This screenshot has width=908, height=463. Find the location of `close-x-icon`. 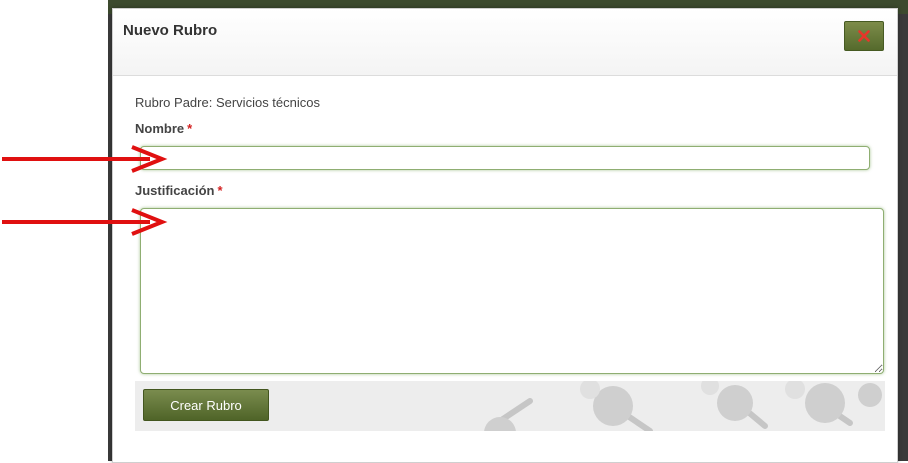

close-x-icon is located at coordinates (864, 36).